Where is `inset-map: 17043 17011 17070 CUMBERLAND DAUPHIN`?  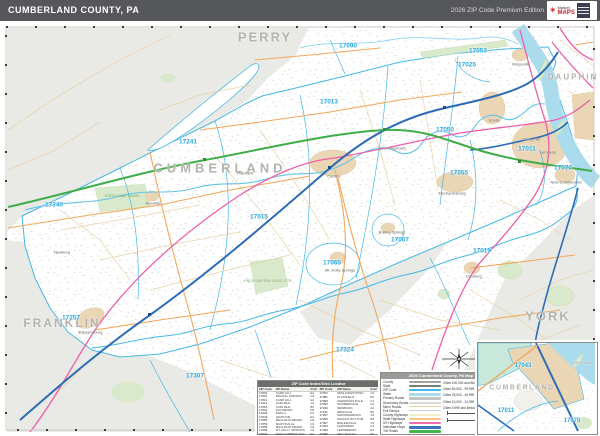
inset-map: 17043 17011 17070 CUMBERLAND DAUPHIN is located at coordinates (537, 388).